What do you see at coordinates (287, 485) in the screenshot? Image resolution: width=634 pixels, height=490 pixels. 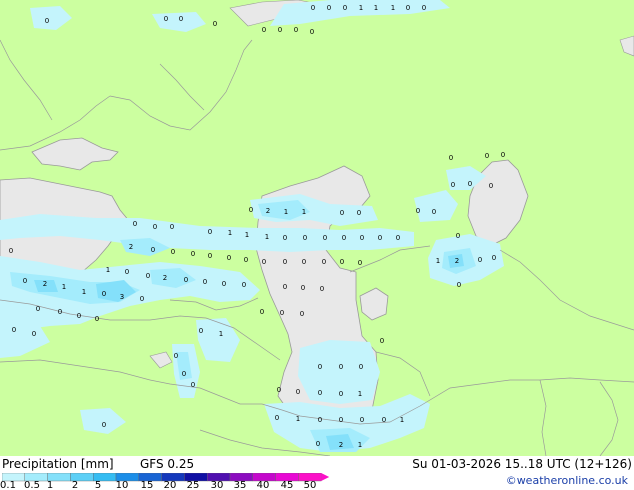 I see `legend-tick-label: 45` at bounding box center [287, 485].